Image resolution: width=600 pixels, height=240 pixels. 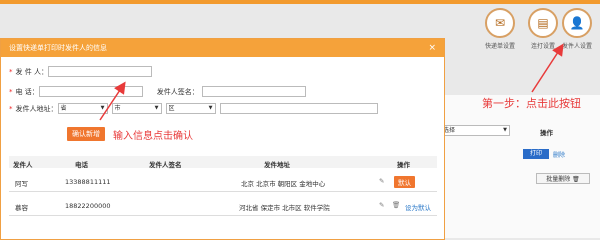 What do you see at coordinates (223, 205) in the screenshot?
I see `table-row: 慕容 18822200000 河北省 保定市 北市区 软件学院 ✎ 🗑 设为默认` at bounding box center [223, 205].